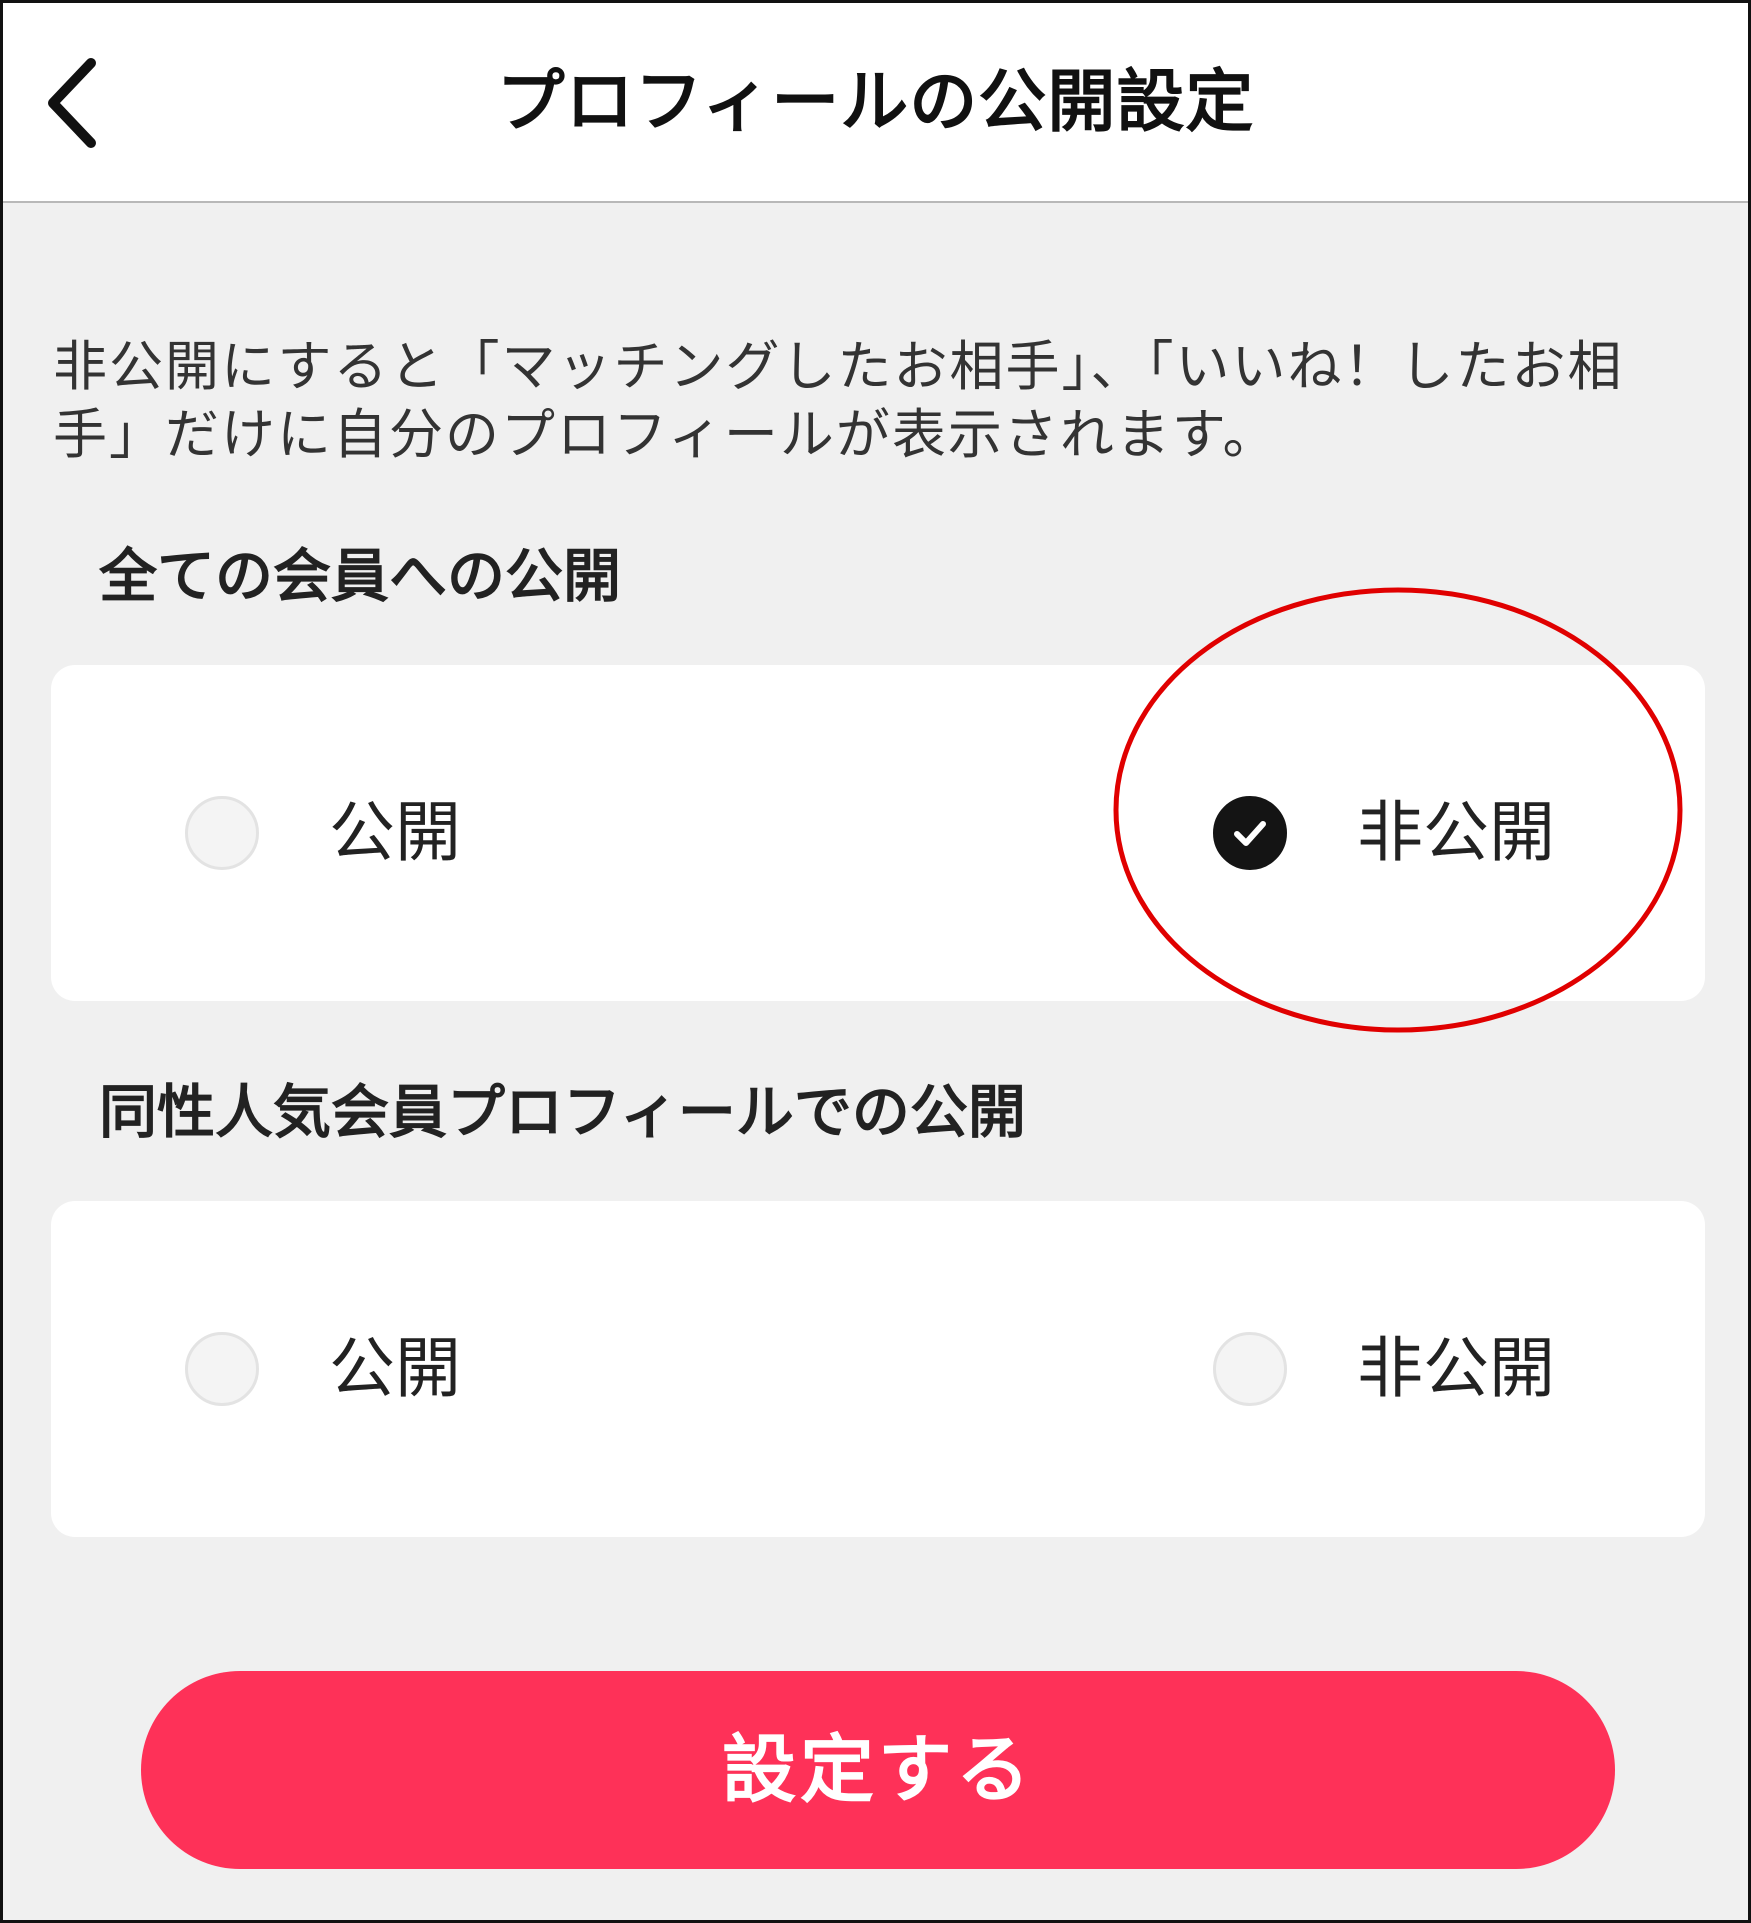 The height and width of the screenshot is (1923, 1751). I want to click on submit-button: 設定する, so click(878, 1770).